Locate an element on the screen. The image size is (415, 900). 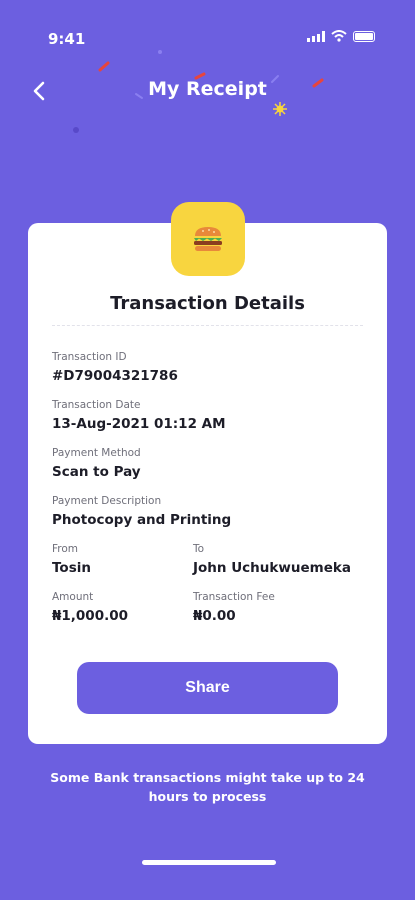
home-indicator is located at coordinates (209, 862).